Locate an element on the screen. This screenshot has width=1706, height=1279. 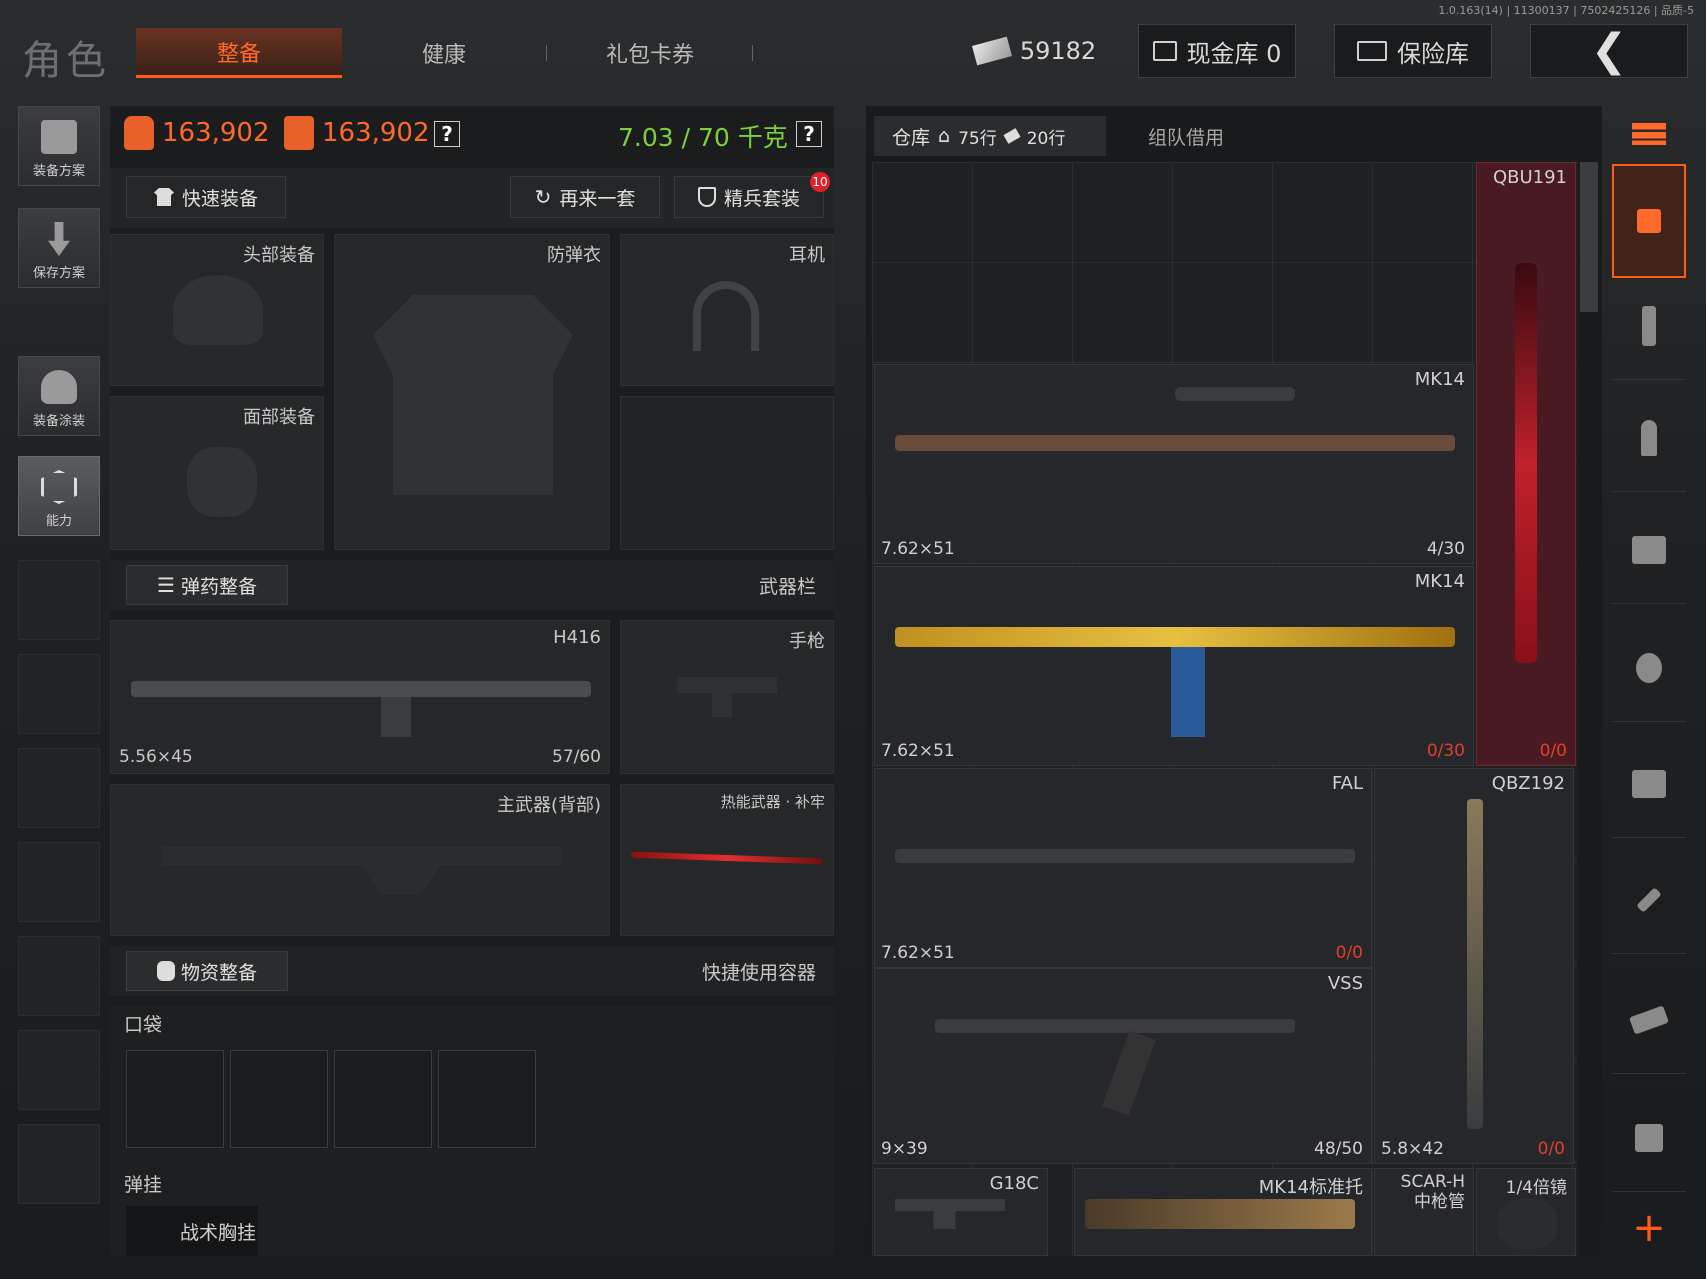
sidebar-loadout-plan: 装备方案 is located at coordinates (59, 146).